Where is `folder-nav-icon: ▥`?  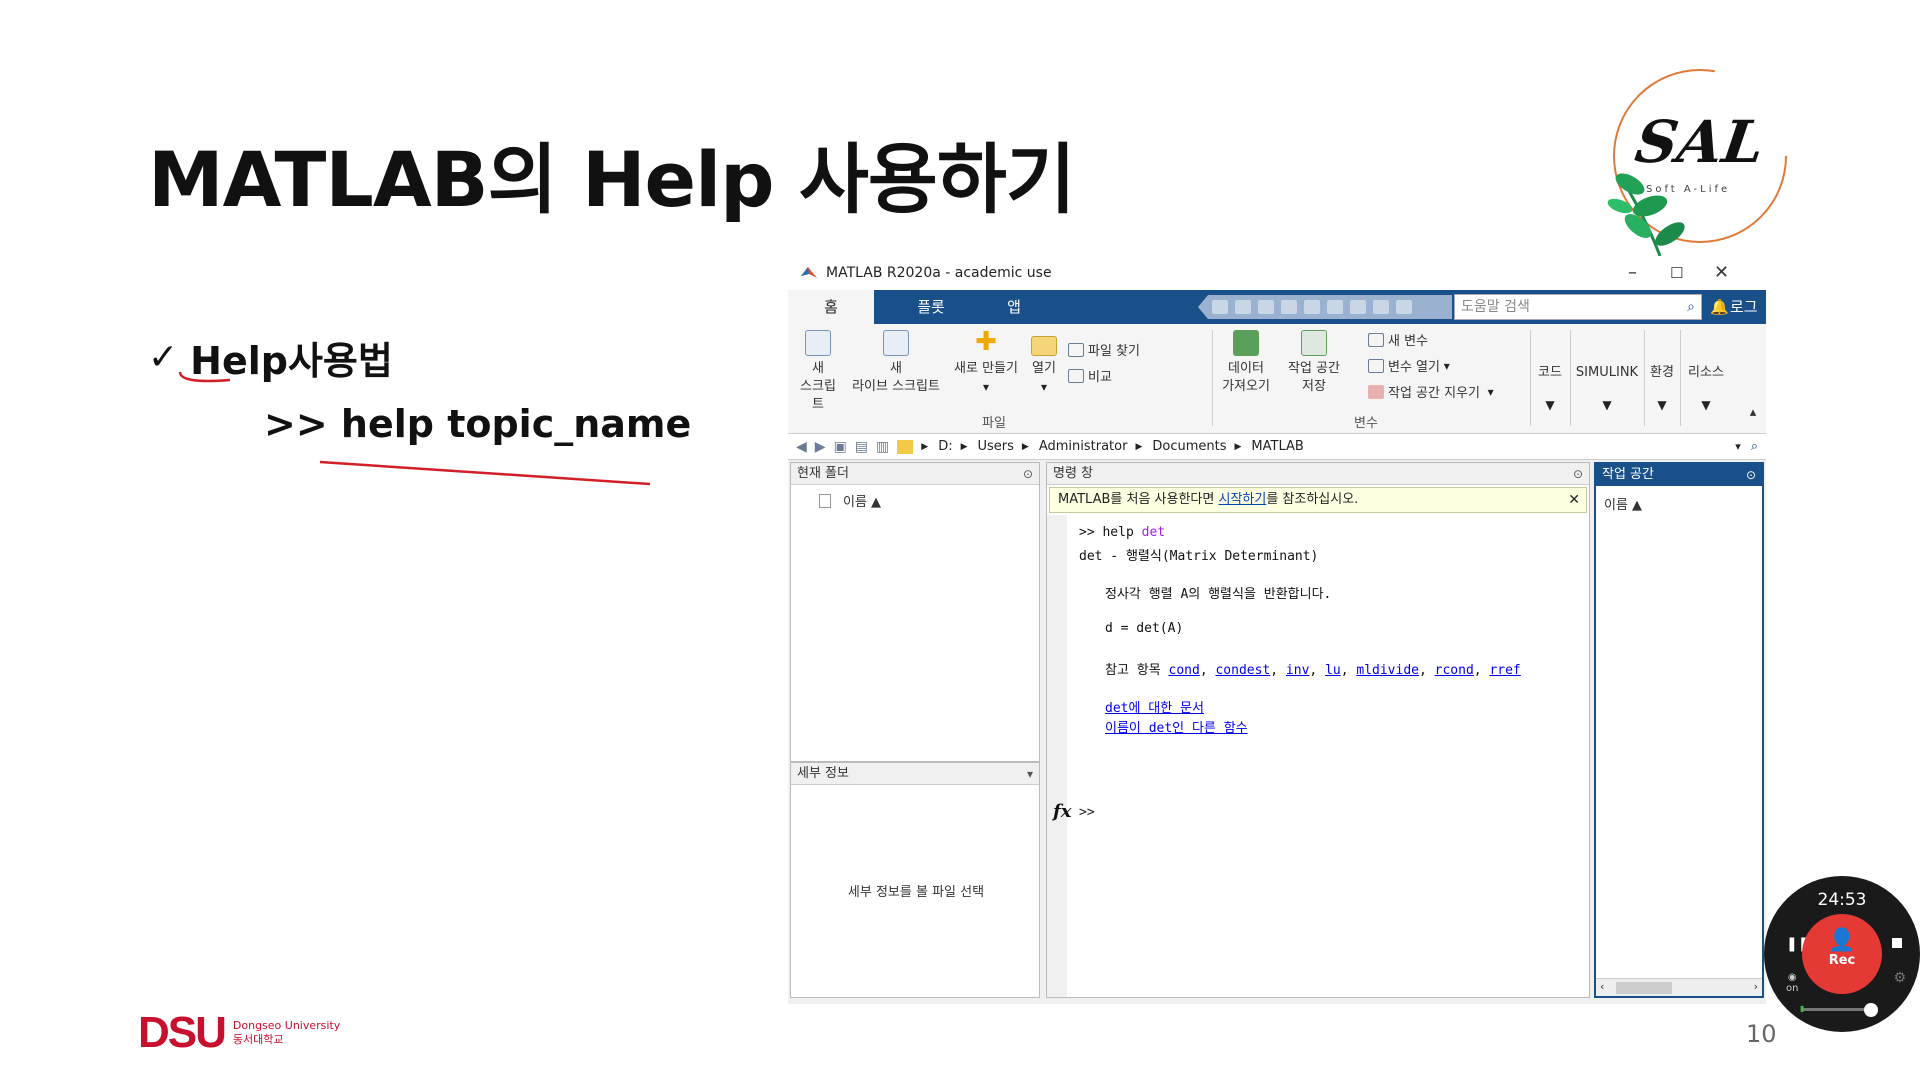 folder-nav-icon: ▥ is located at coordinates (882, 447).